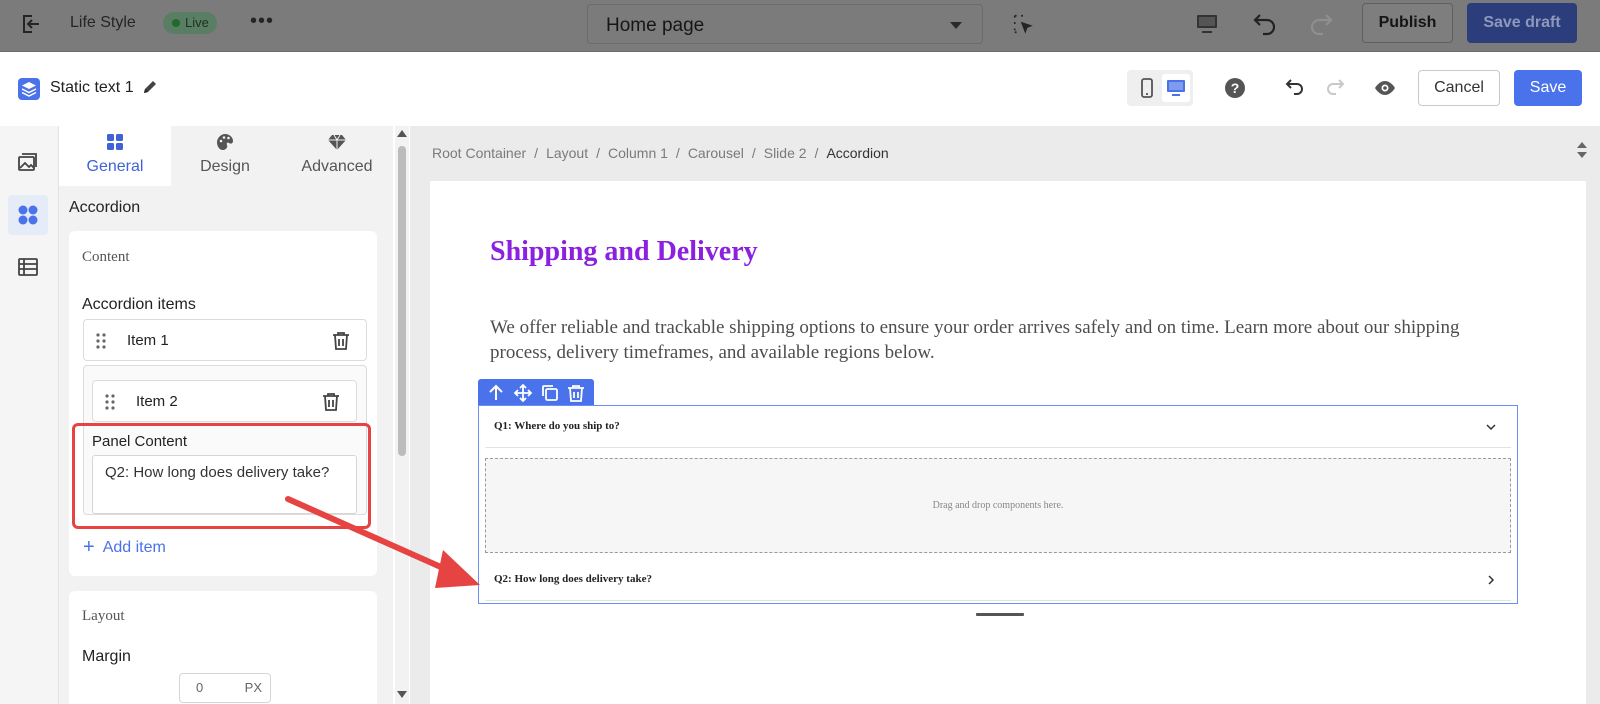  What do you see at coordinates (1522, 23) in the screenshot?
I see `save-draft-button: Save draft` at bounding box center [1522, 23].